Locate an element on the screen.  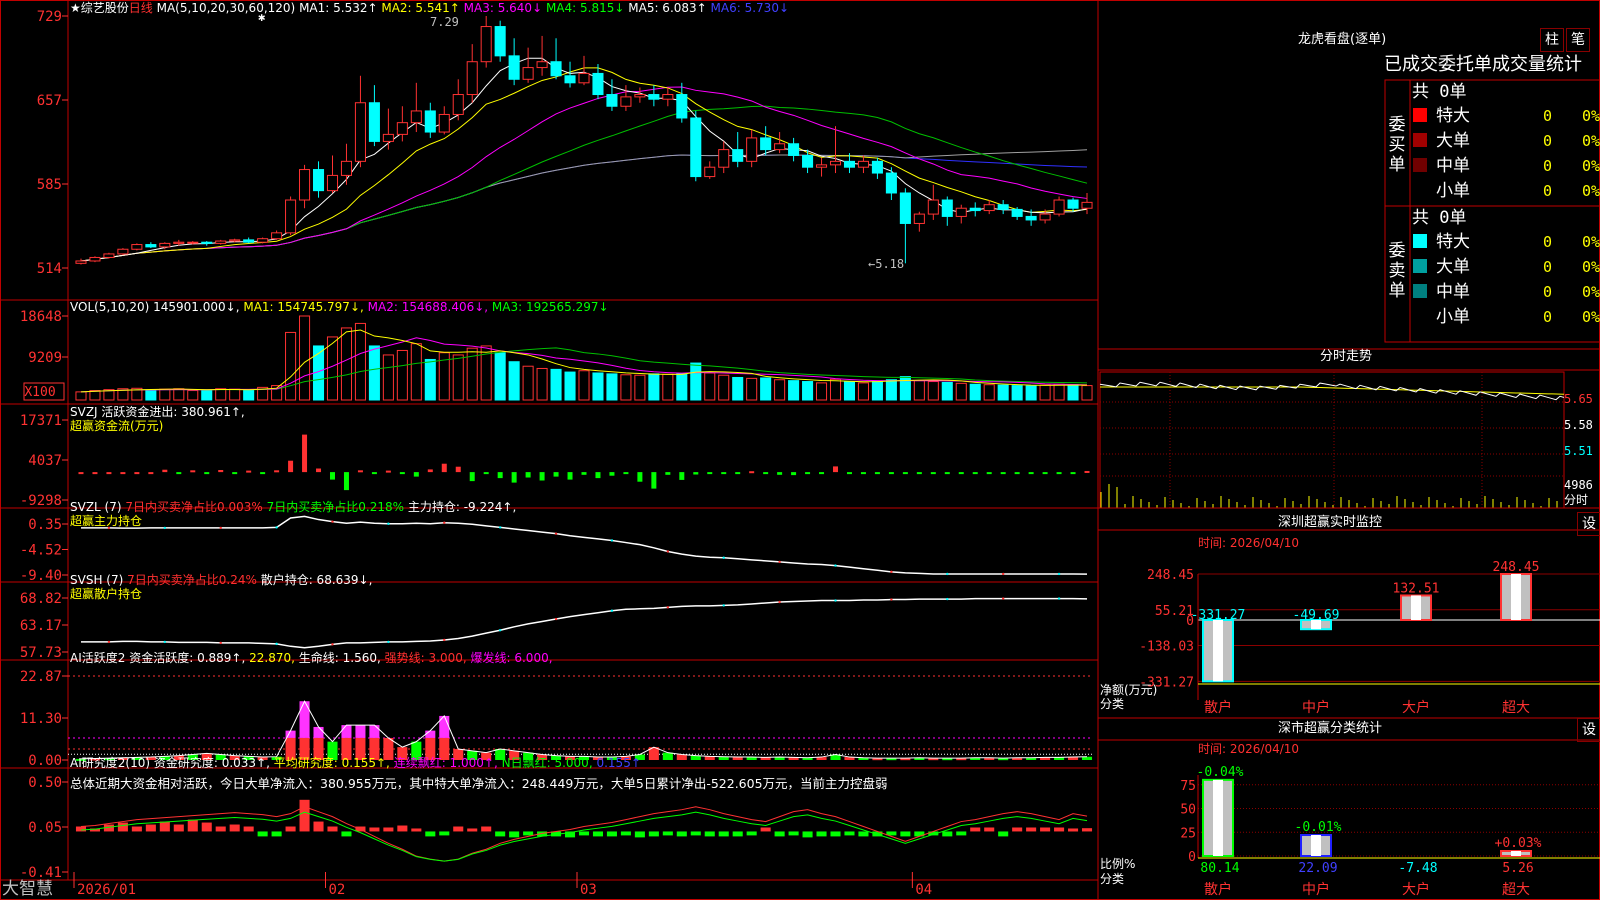
buy-total: 共 0单 is located at coordinates (1439, 92).